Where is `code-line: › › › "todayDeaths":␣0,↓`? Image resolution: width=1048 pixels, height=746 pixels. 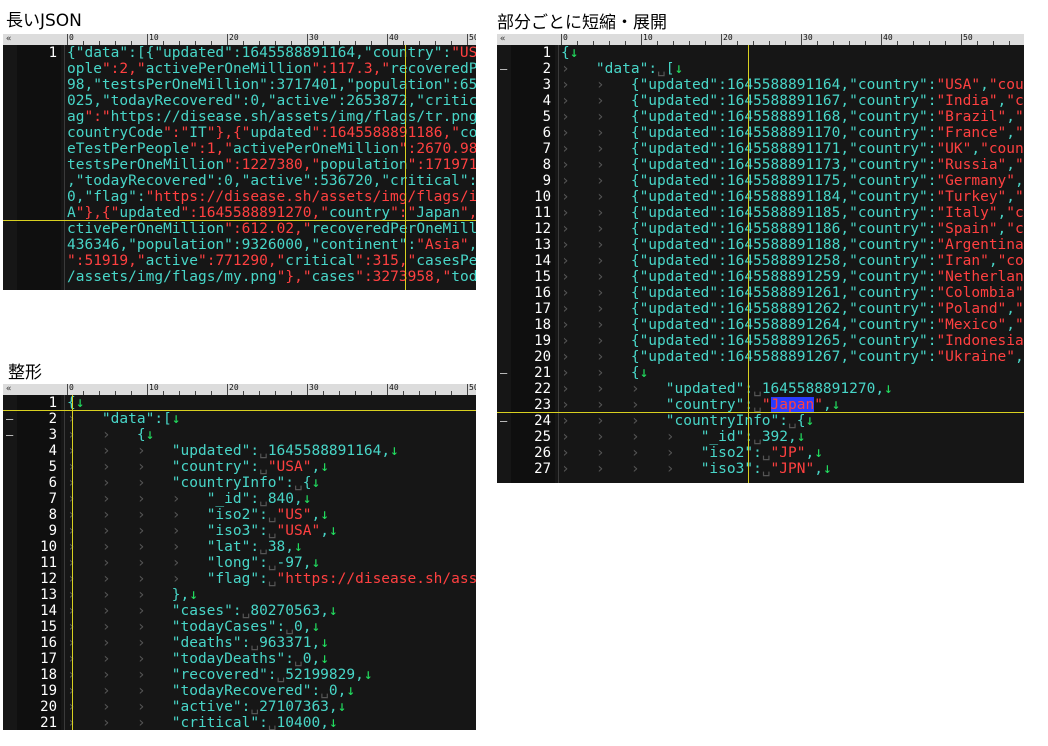
code-line: › › › "todayDeaths":␣0,↓ is located at coordinates (198, 659).